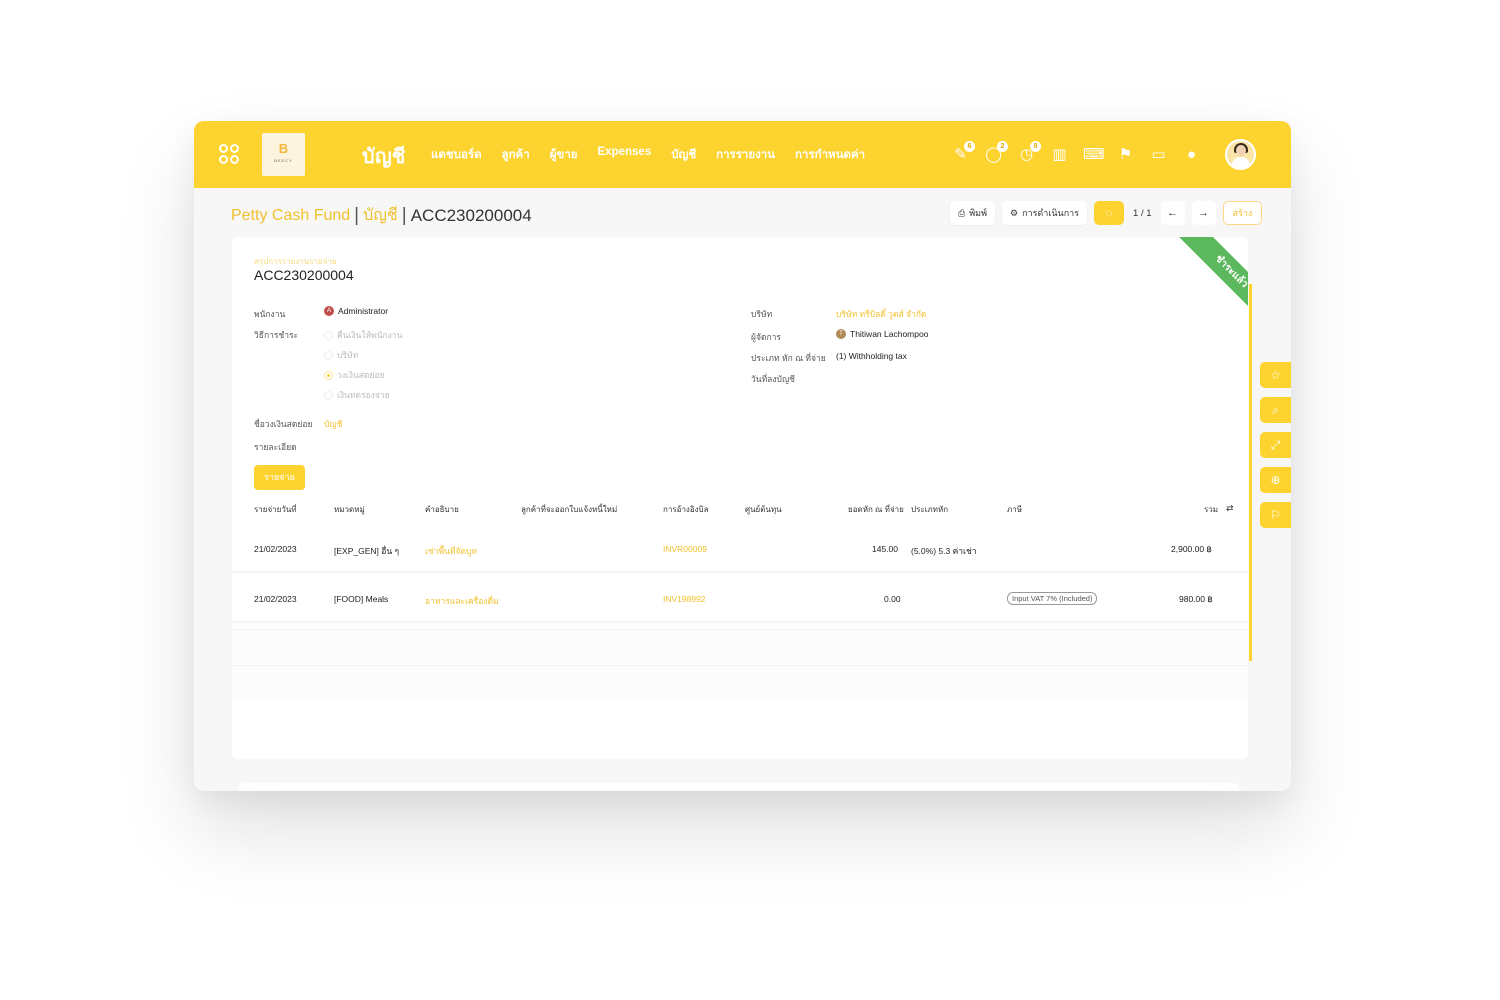 The image size is (1500, 1000). Describe the element at coordinates (283, 160) in the screenshot. I see `logo-text: BEECY` at that location.